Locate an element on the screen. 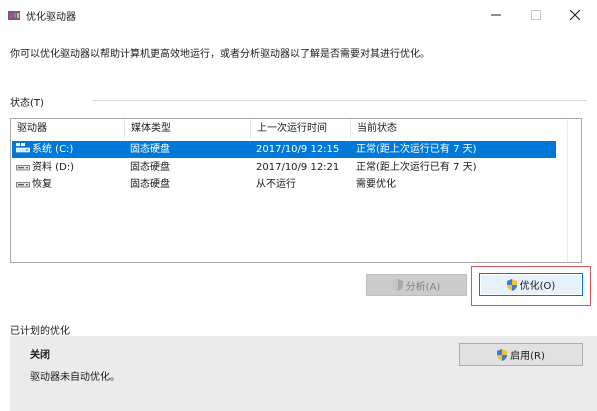  column-header-current-status: 当前状态 is located at coordinates (454, 129).